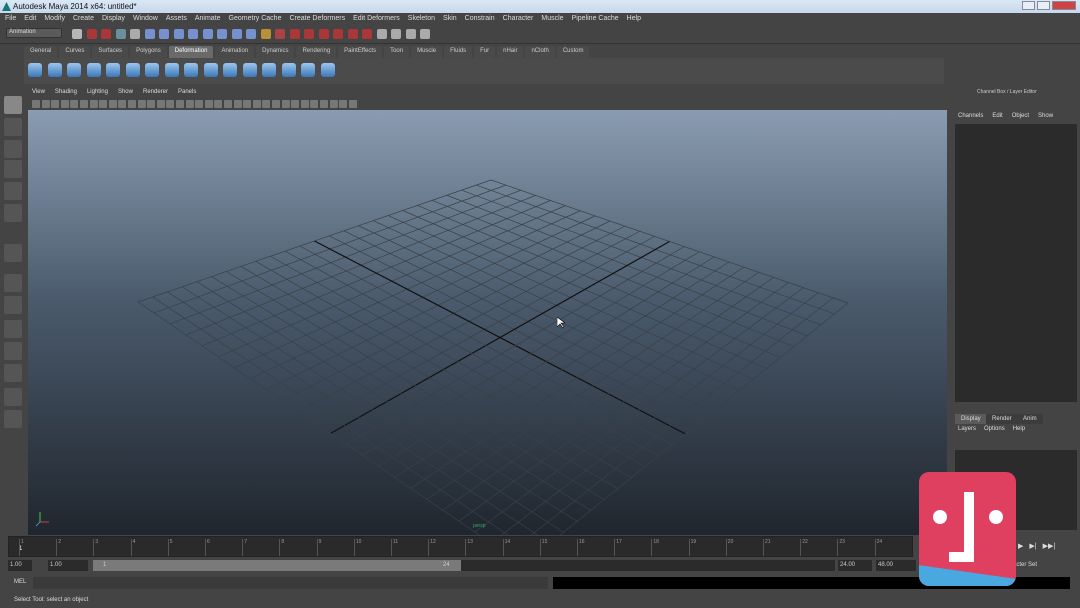 The height and width of the screenshot is (608, 1080). Describe the element at coordinates (290, 583) in the screenshot. I see `command-input` at that location.